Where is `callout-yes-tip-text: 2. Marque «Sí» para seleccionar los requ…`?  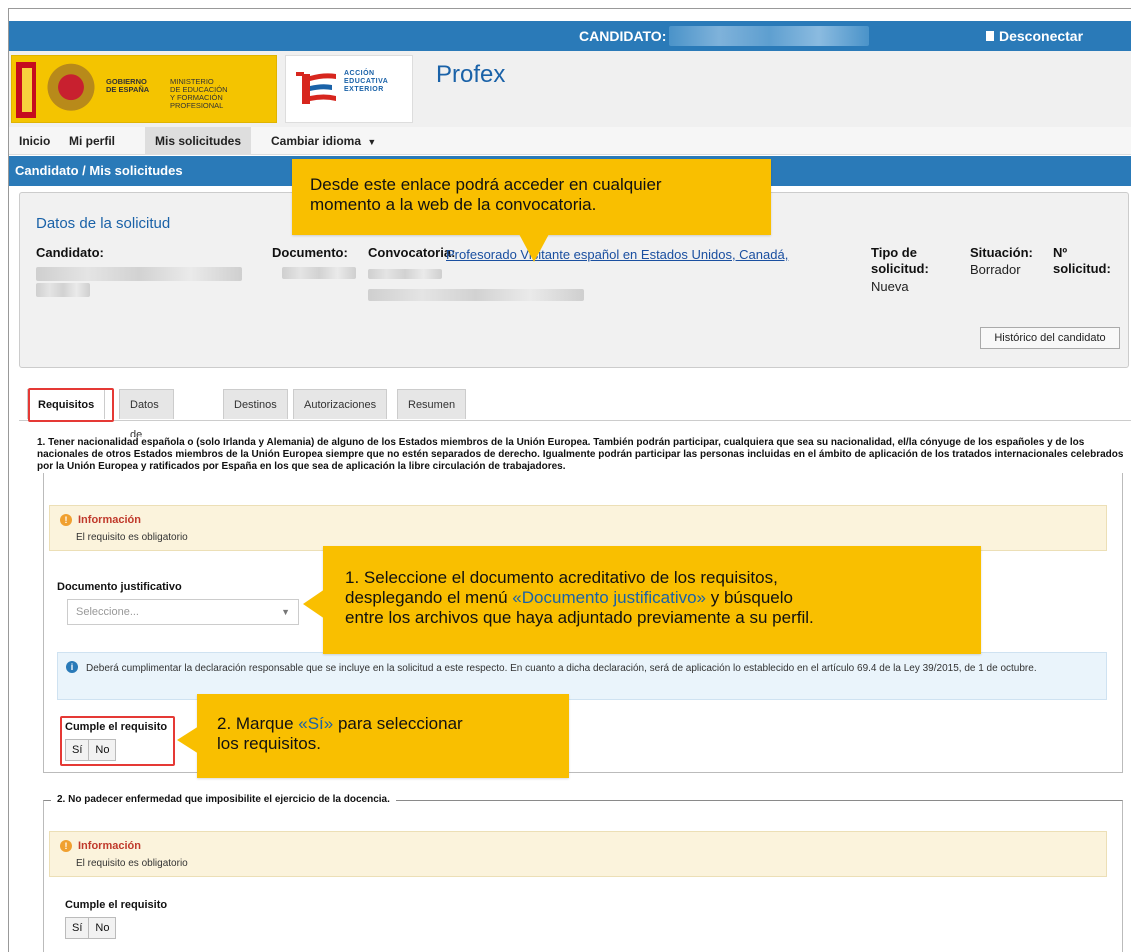 callout-yes-tip-text: 2. Marque «Sí» para seleccionar los requ… is located at coordinates (340, 733).